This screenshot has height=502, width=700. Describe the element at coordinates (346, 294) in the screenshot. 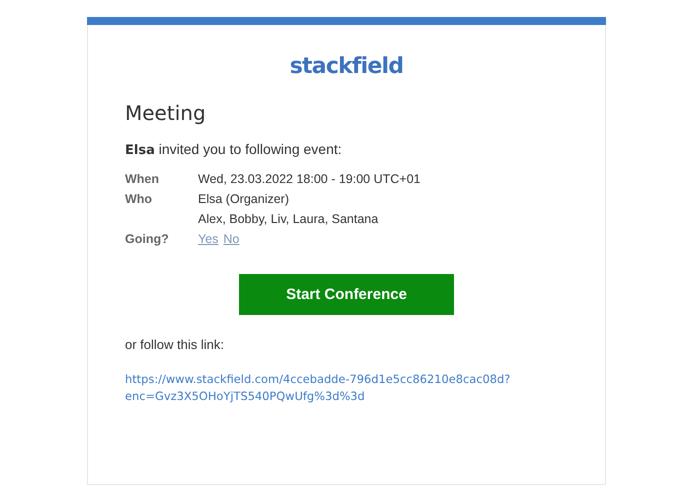

I see `start-conference-button: Start Conference` at that location.